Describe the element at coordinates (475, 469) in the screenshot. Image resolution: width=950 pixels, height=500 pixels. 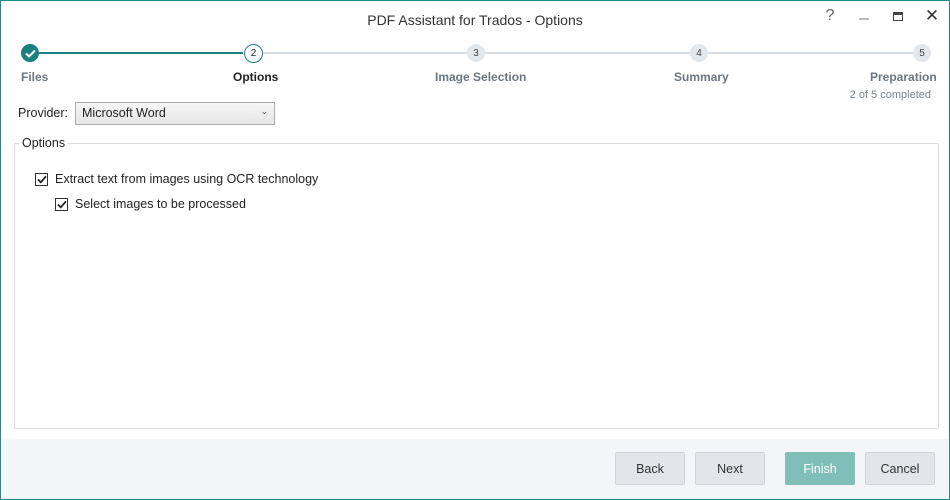
I see `dialog-footer: Back Next Finish Cancel` at that location.